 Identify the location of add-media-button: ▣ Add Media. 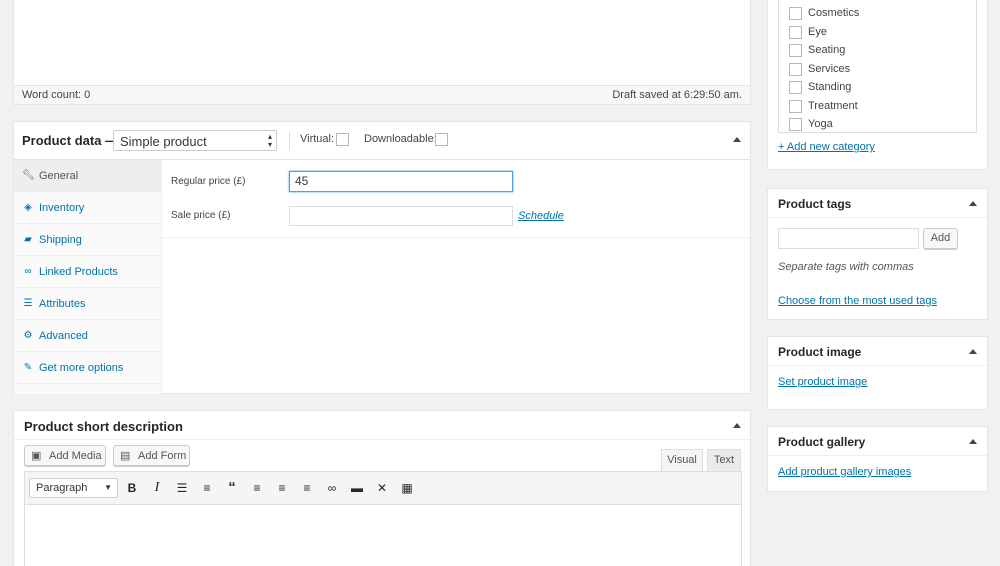
(65, 455).